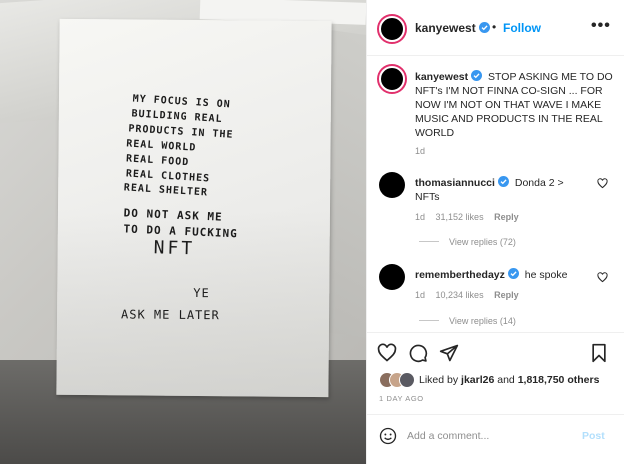  I want to click on comment-likes: 10,234 likes, so click(460, 295).